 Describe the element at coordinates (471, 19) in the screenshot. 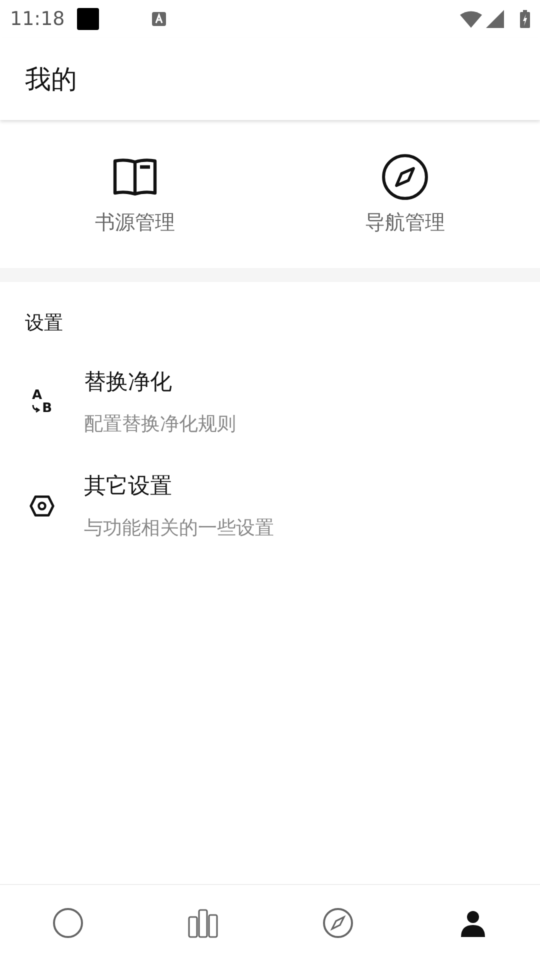

I see `wifi-icon` at that location.